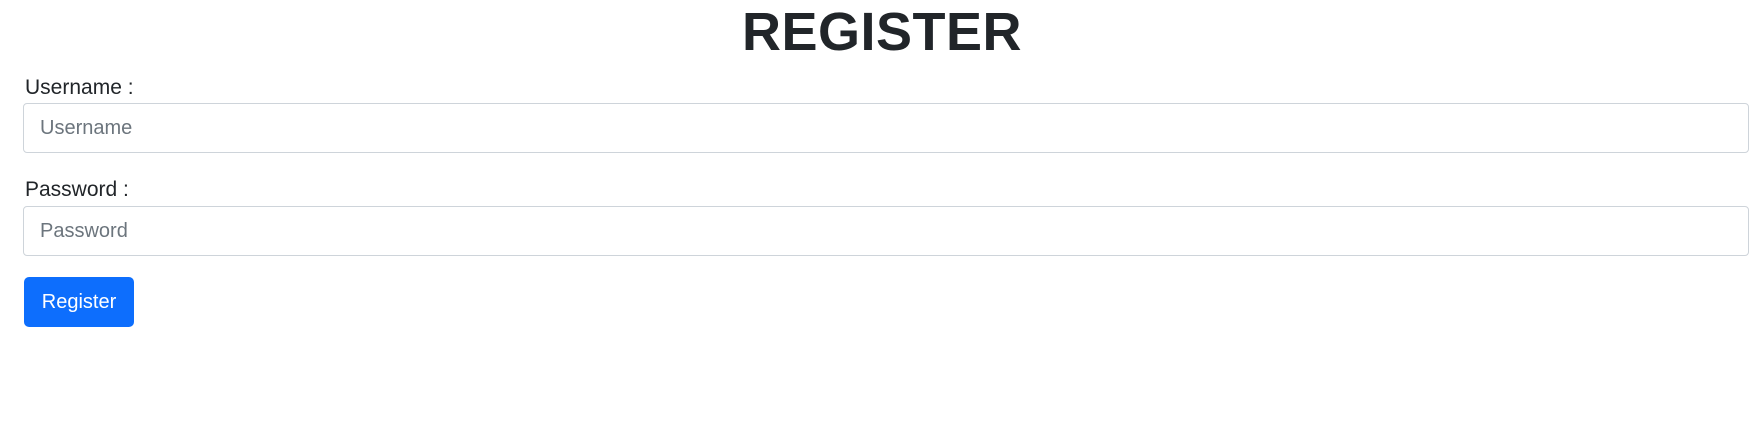  Describe the element at coordinates (886, 128) in the screenshot. I see `username-input` at that location.